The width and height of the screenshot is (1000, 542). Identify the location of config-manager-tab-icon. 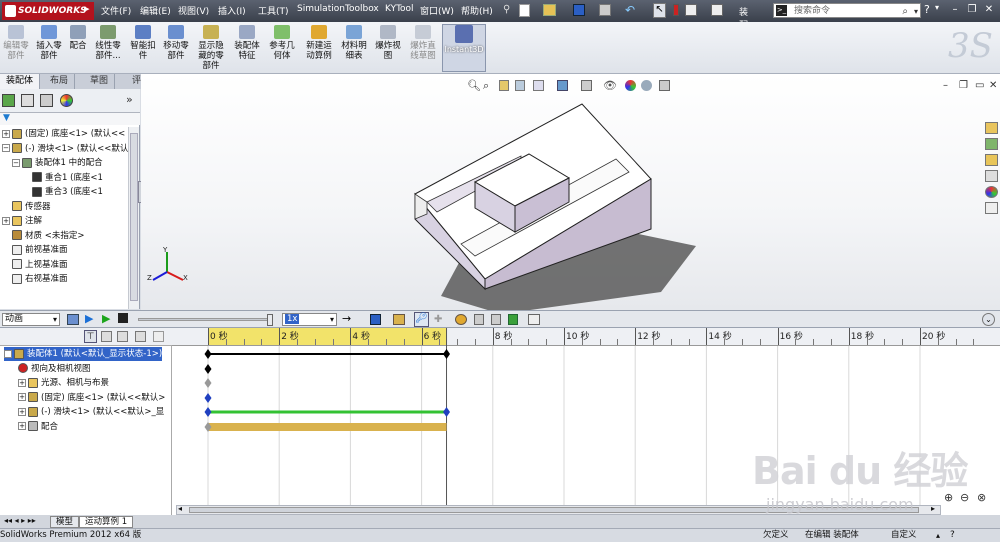
(46, 100).